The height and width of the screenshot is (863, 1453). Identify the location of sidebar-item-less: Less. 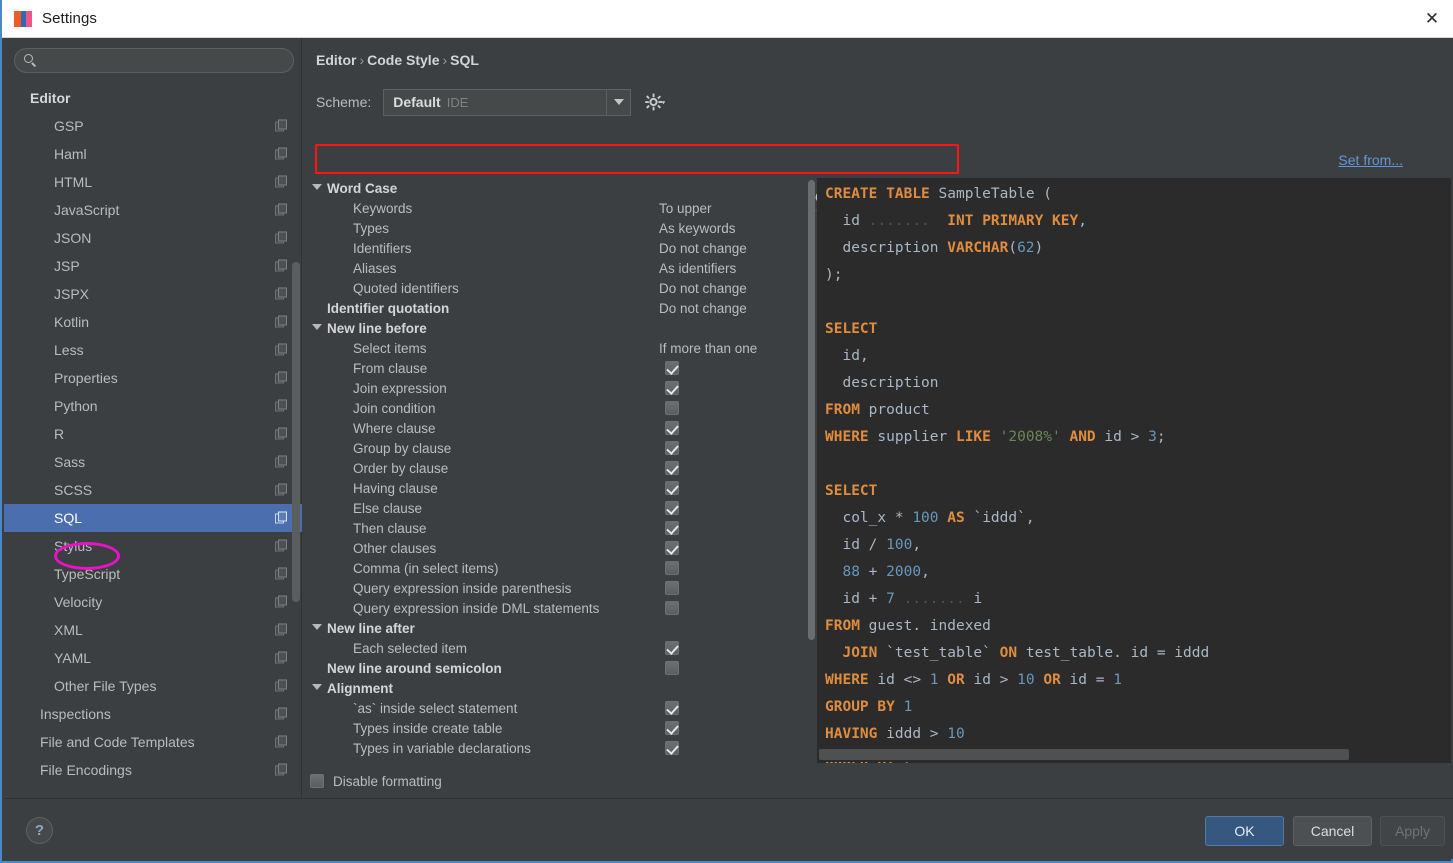
(153, 350).